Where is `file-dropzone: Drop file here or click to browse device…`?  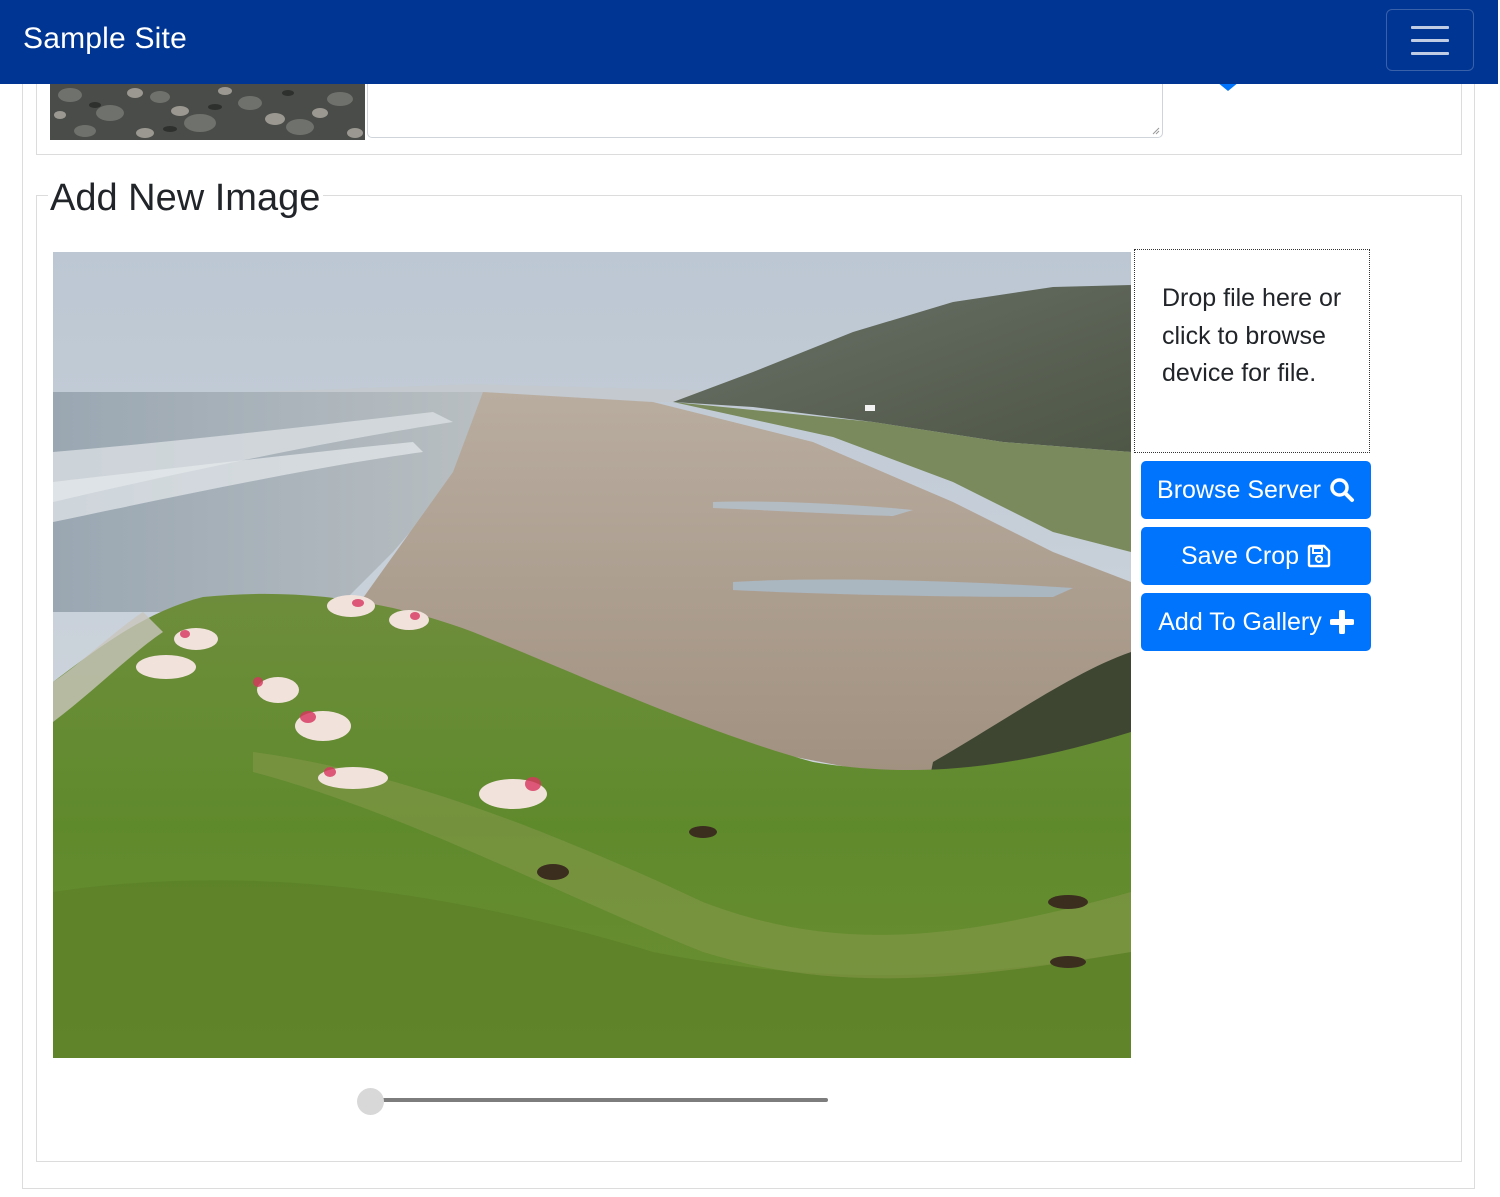 file-dropzone: Drop file here or click to browse device… is located at coordinates (1252, 351).